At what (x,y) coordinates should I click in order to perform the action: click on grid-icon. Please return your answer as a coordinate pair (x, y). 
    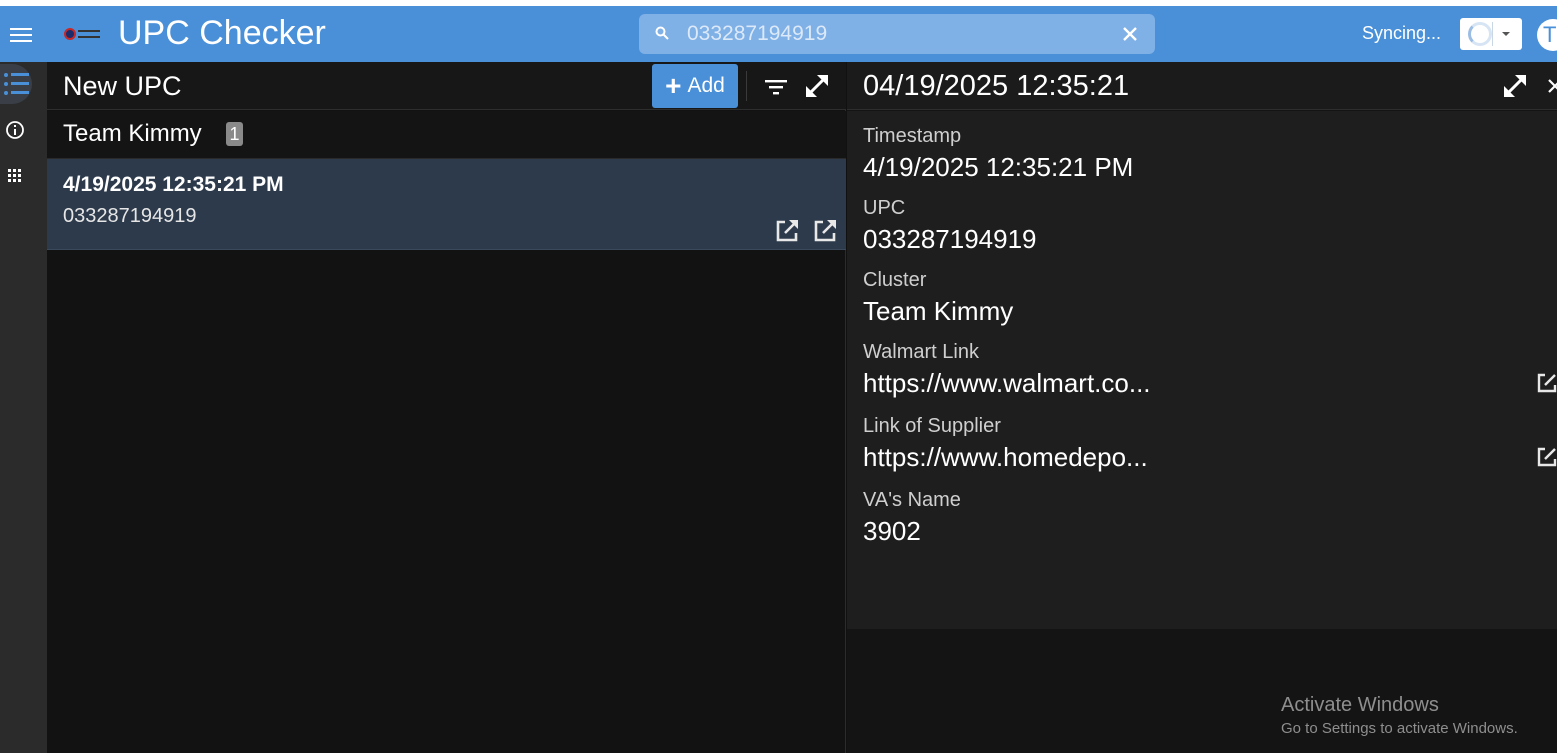
    Looking at the image, I should click on (14, 175).